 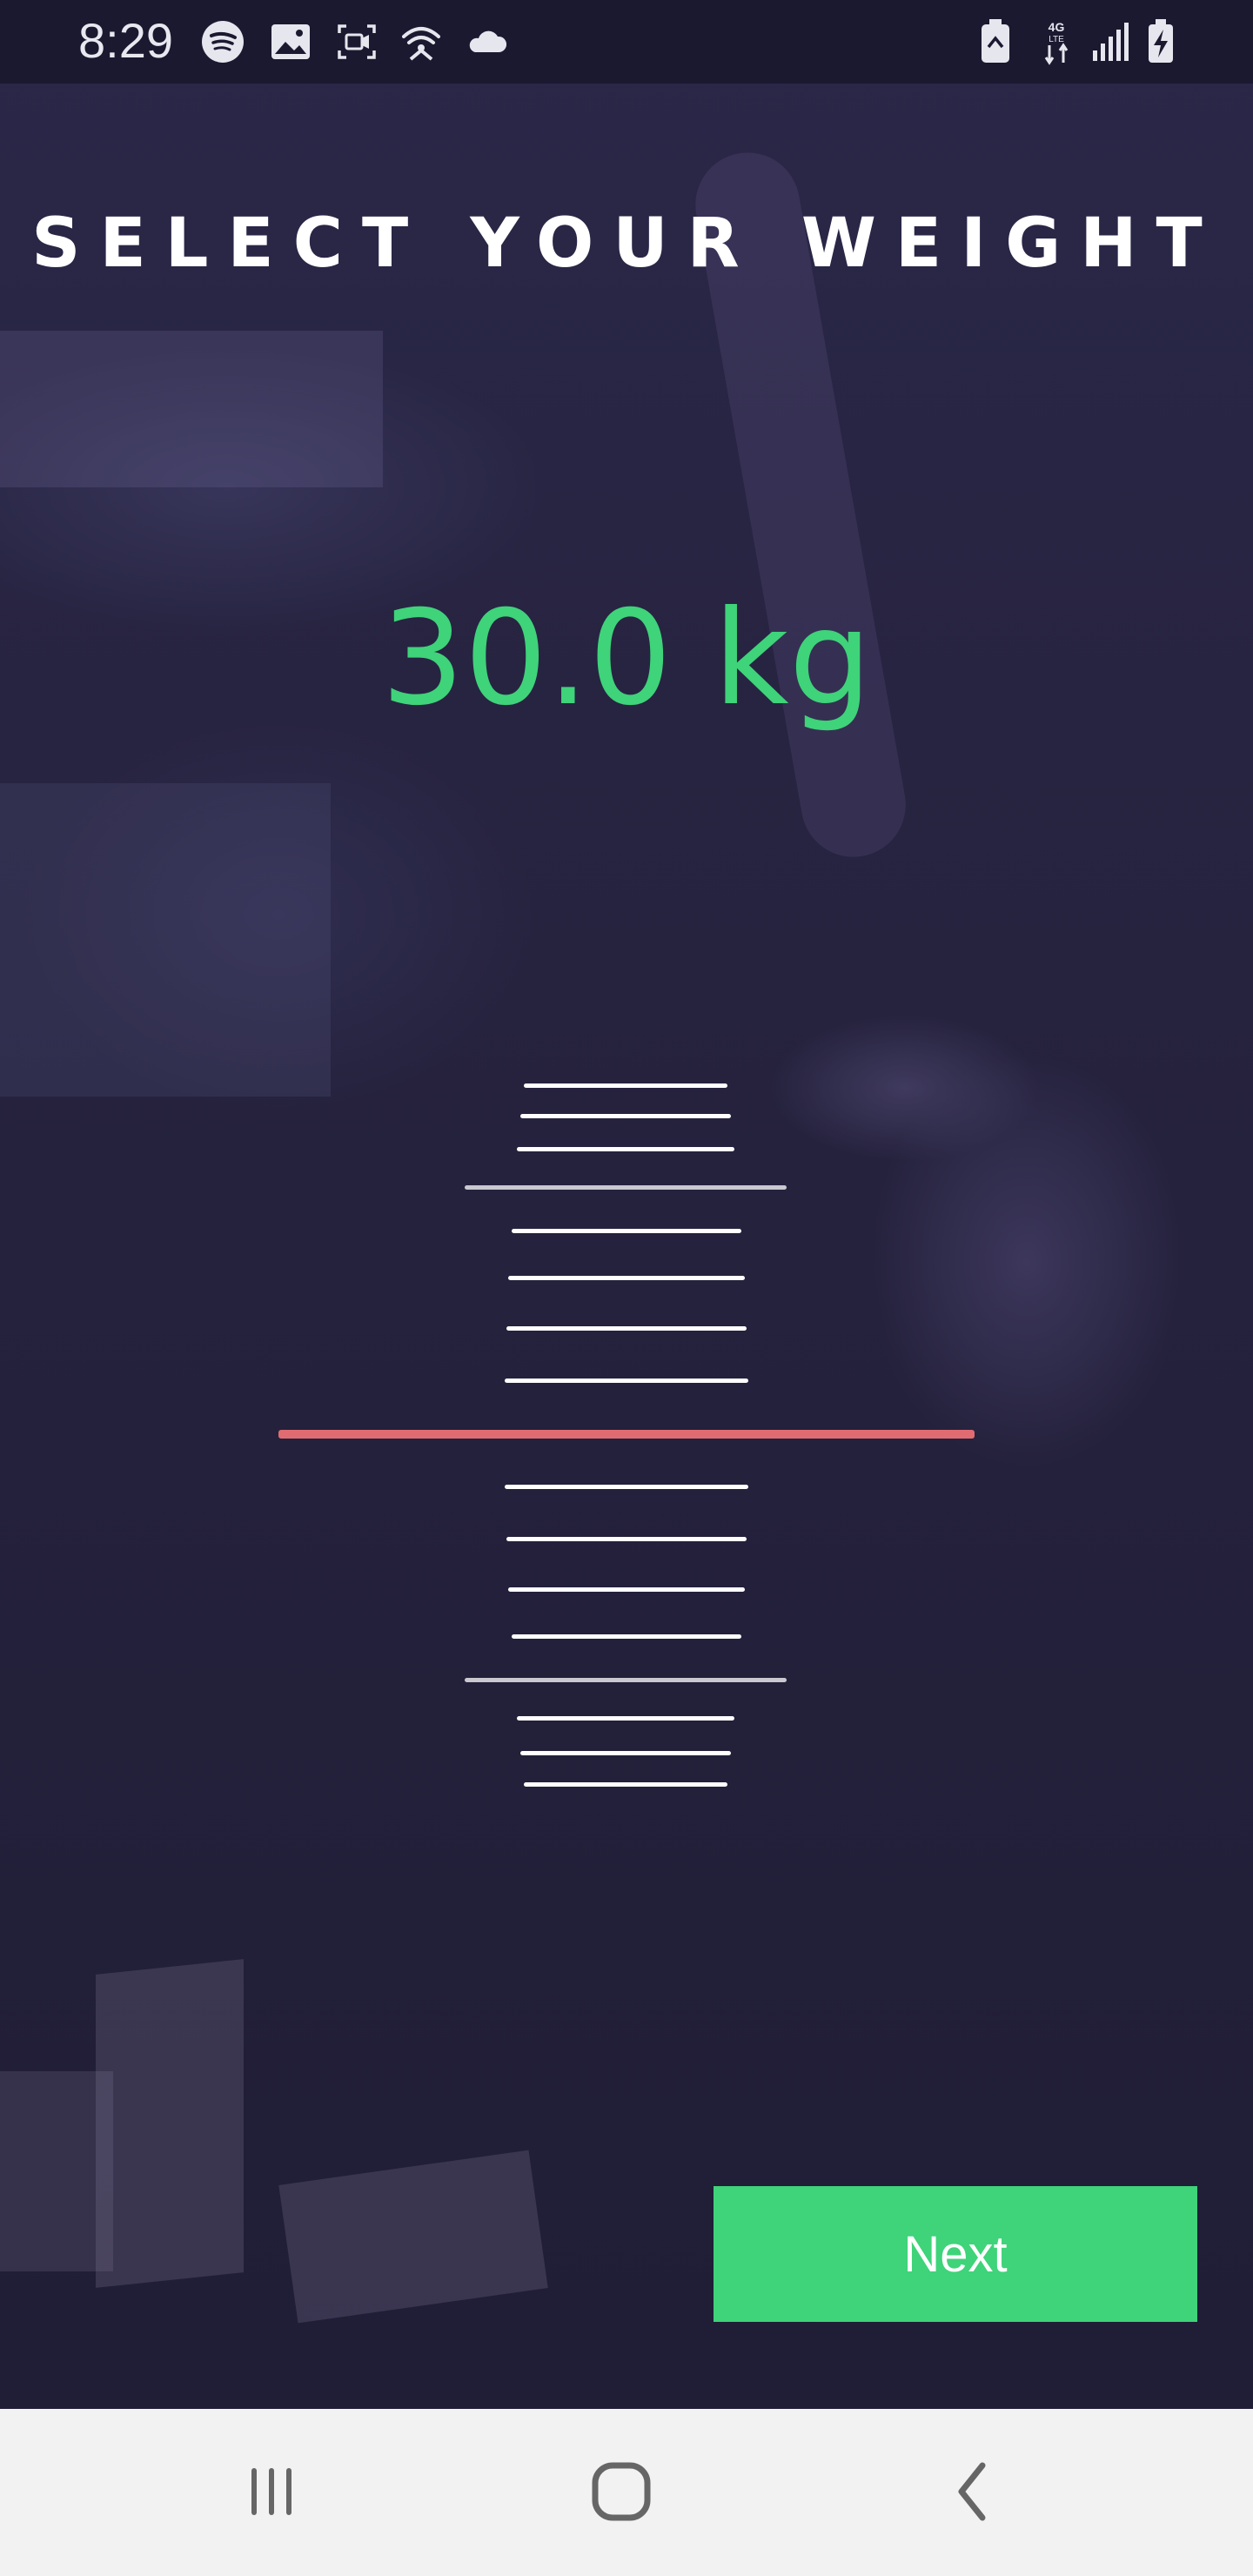 I want to click on home-icon, so click(x=621, y=2492).